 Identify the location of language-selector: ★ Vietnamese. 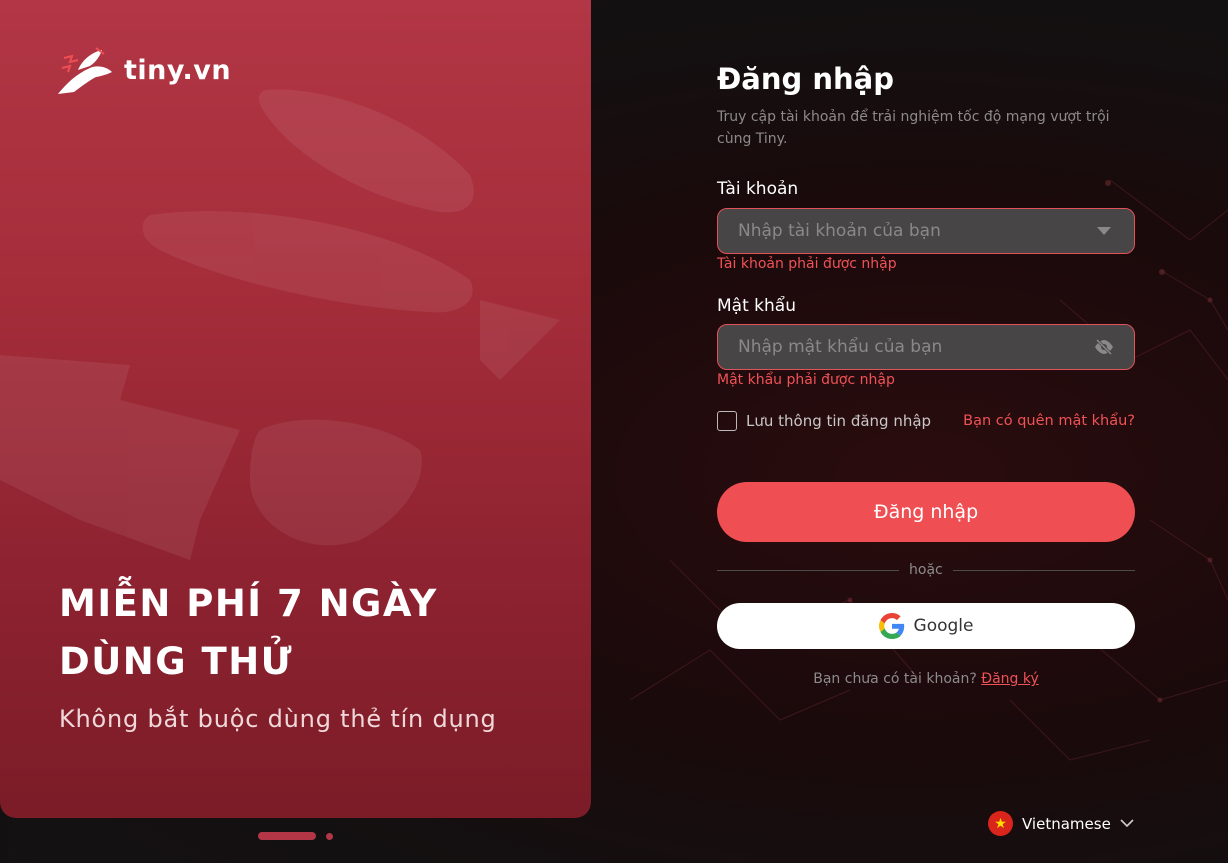
(1061, 823).